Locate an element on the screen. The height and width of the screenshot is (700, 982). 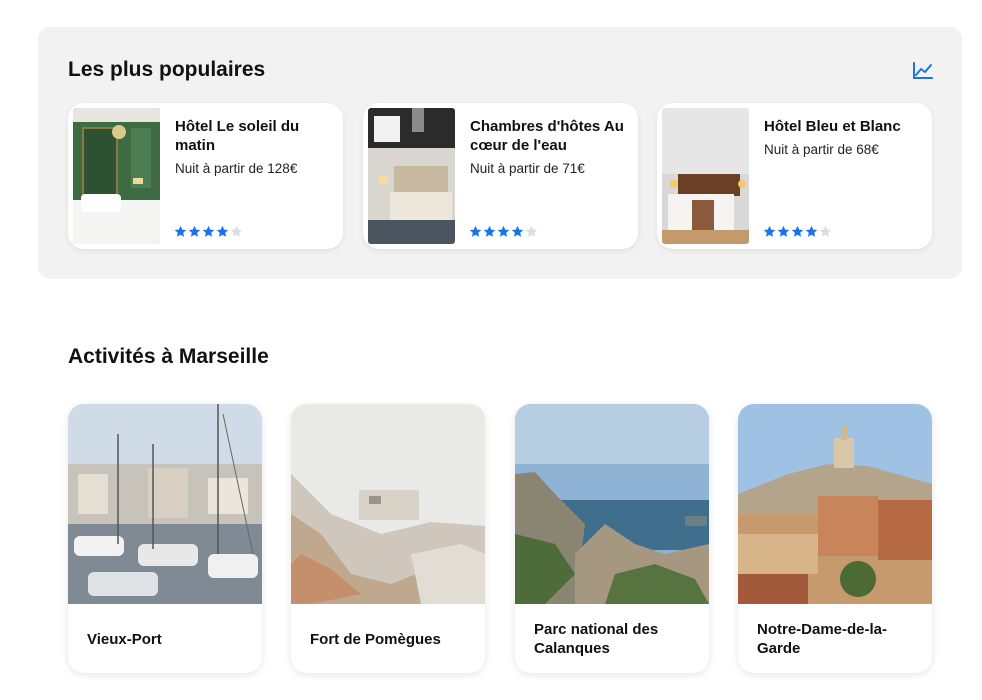
activity-name: Parc national des Calanques is located at coordinates (596, 639).